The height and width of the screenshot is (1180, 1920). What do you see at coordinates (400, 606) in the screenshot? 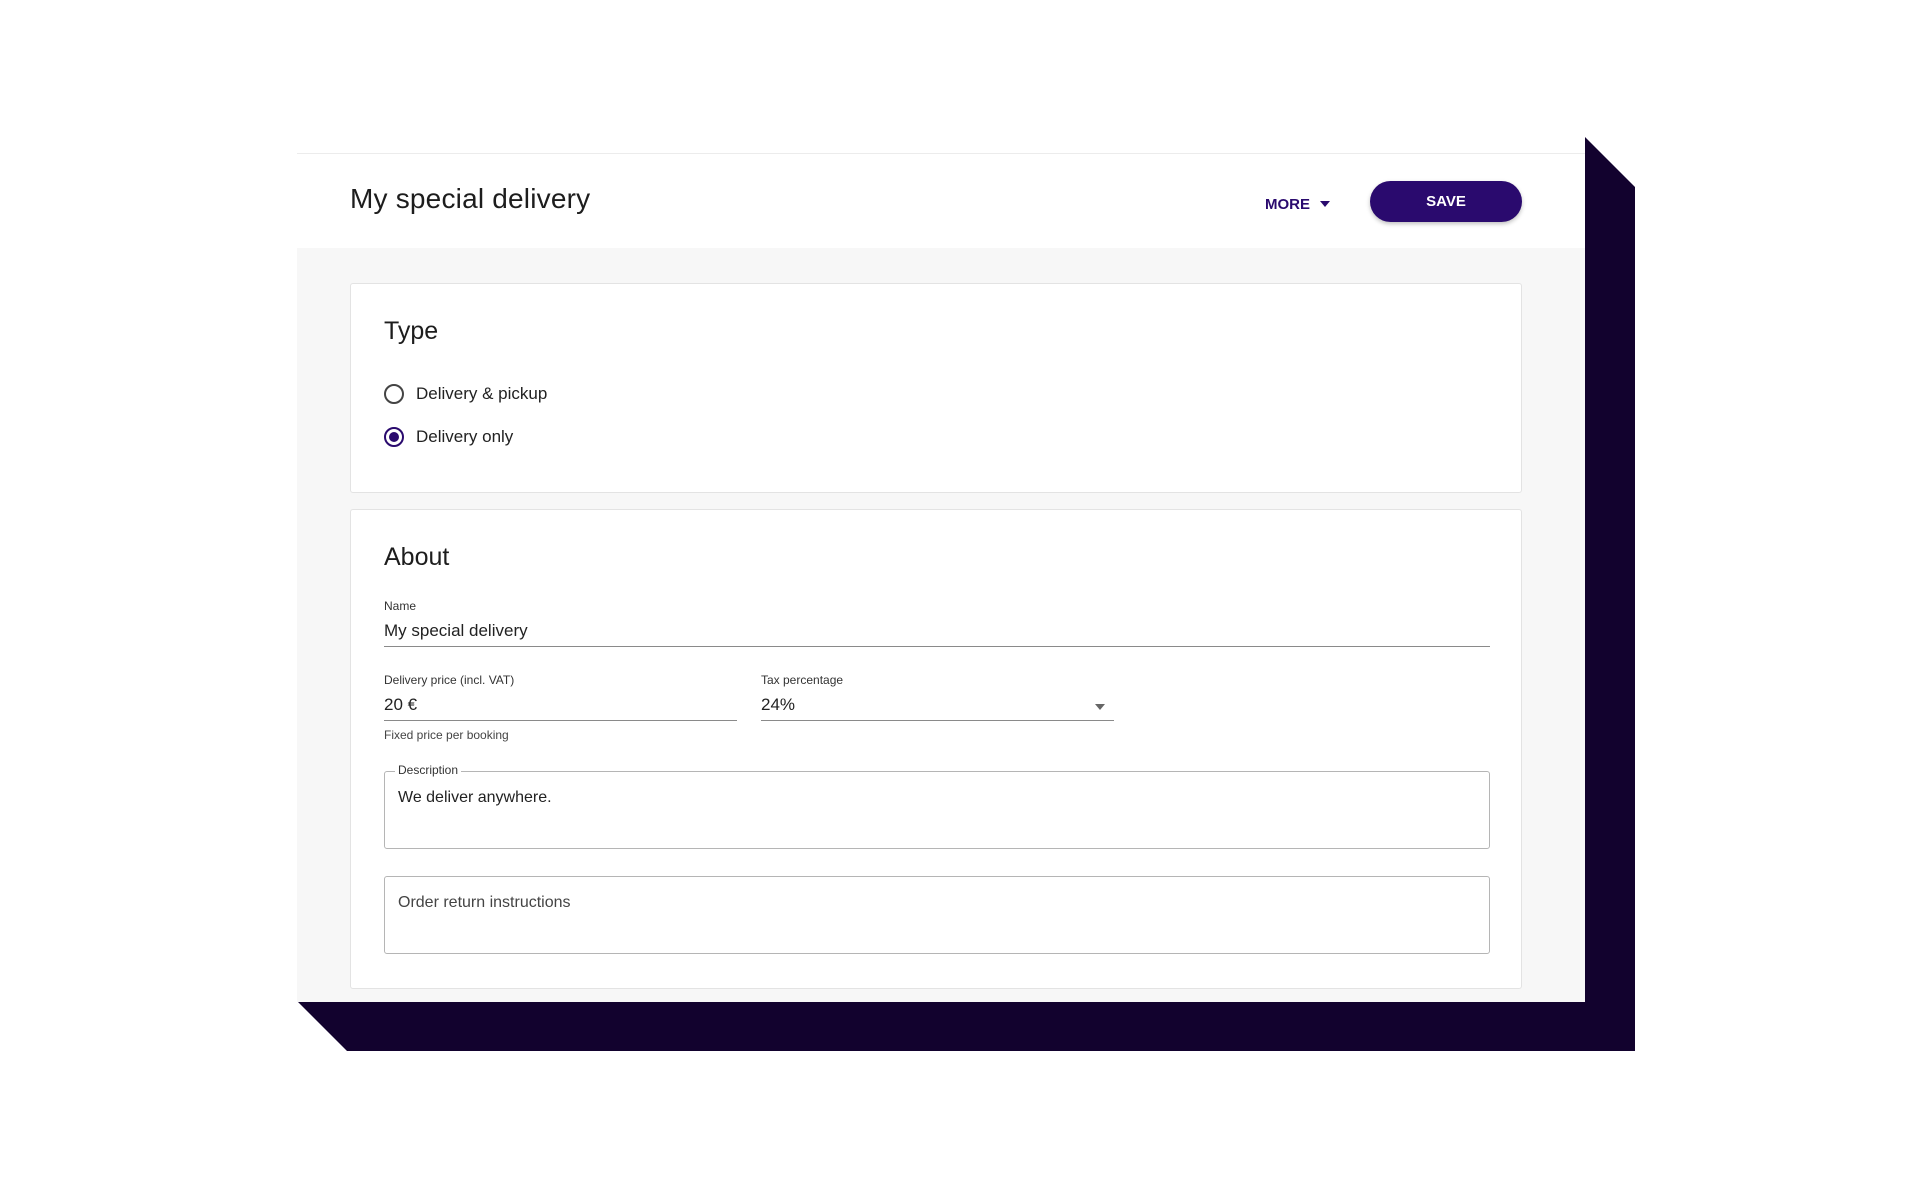
I see `name-field-label: Name` at bounding box center [400, 606].